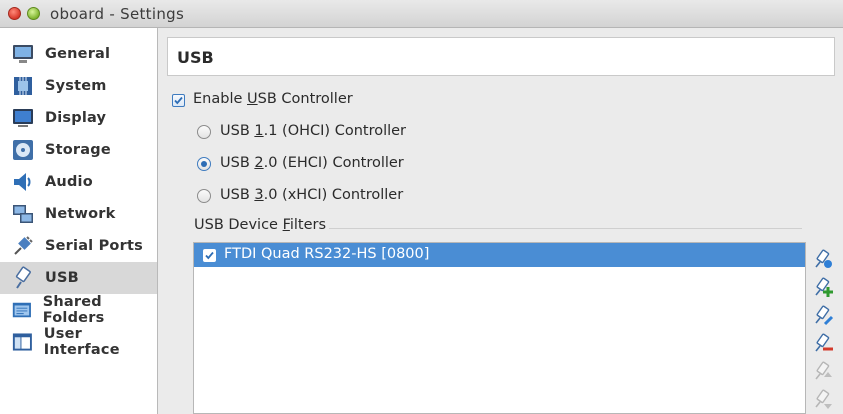  What do you see at coordinates (308, 225) in the screenshot?
I see `label-text: ilters` at bounding box center [308, 225].